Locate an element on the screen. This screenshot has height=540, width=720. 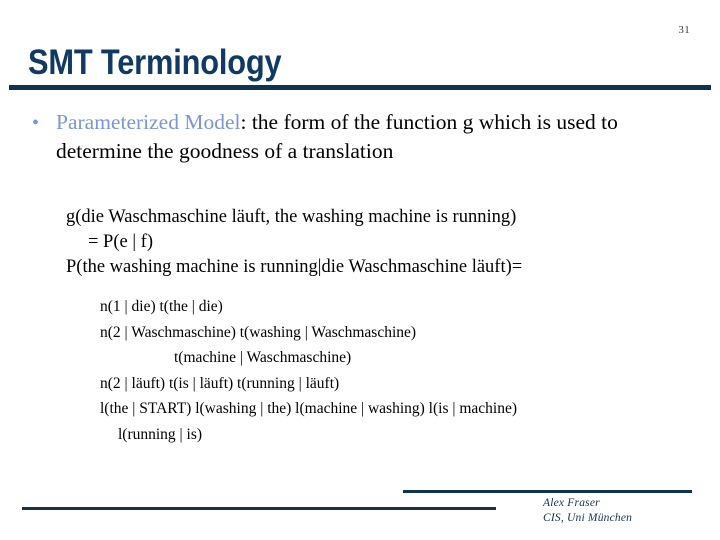
footer-attribution: Alex Fraser CIS, Uni München is located at coordinates (587, 511).